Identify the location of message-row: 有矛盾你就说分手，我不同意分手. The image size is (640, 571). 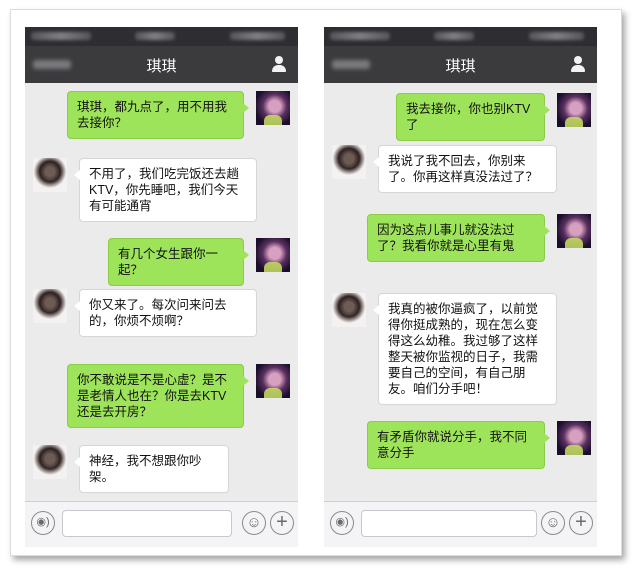
(460, 446).